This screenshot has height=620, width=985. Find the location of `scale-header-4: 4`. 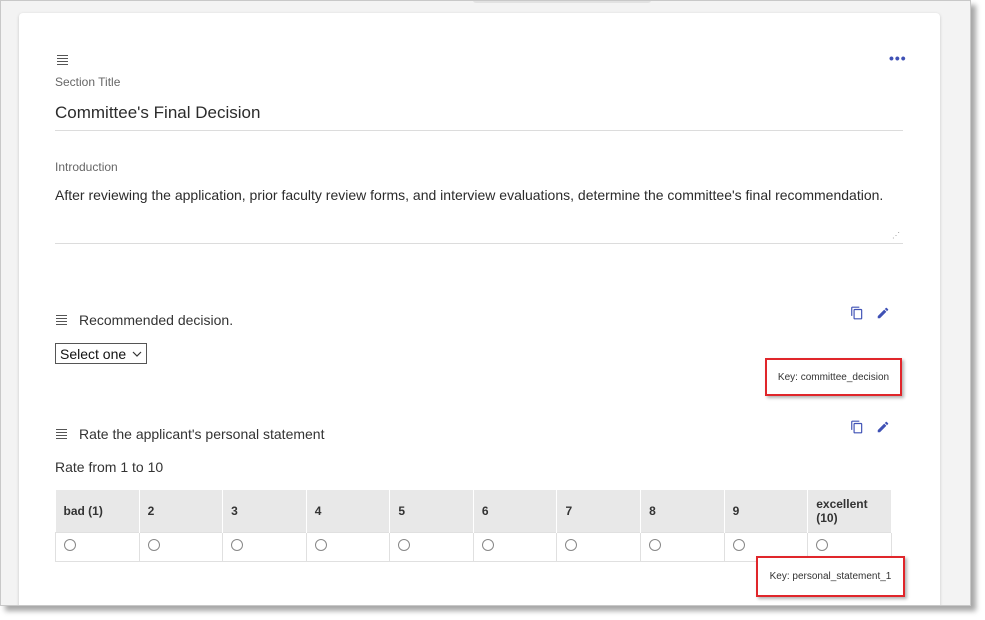

scale-header-4: 4 is located at coordinates (348, 511).